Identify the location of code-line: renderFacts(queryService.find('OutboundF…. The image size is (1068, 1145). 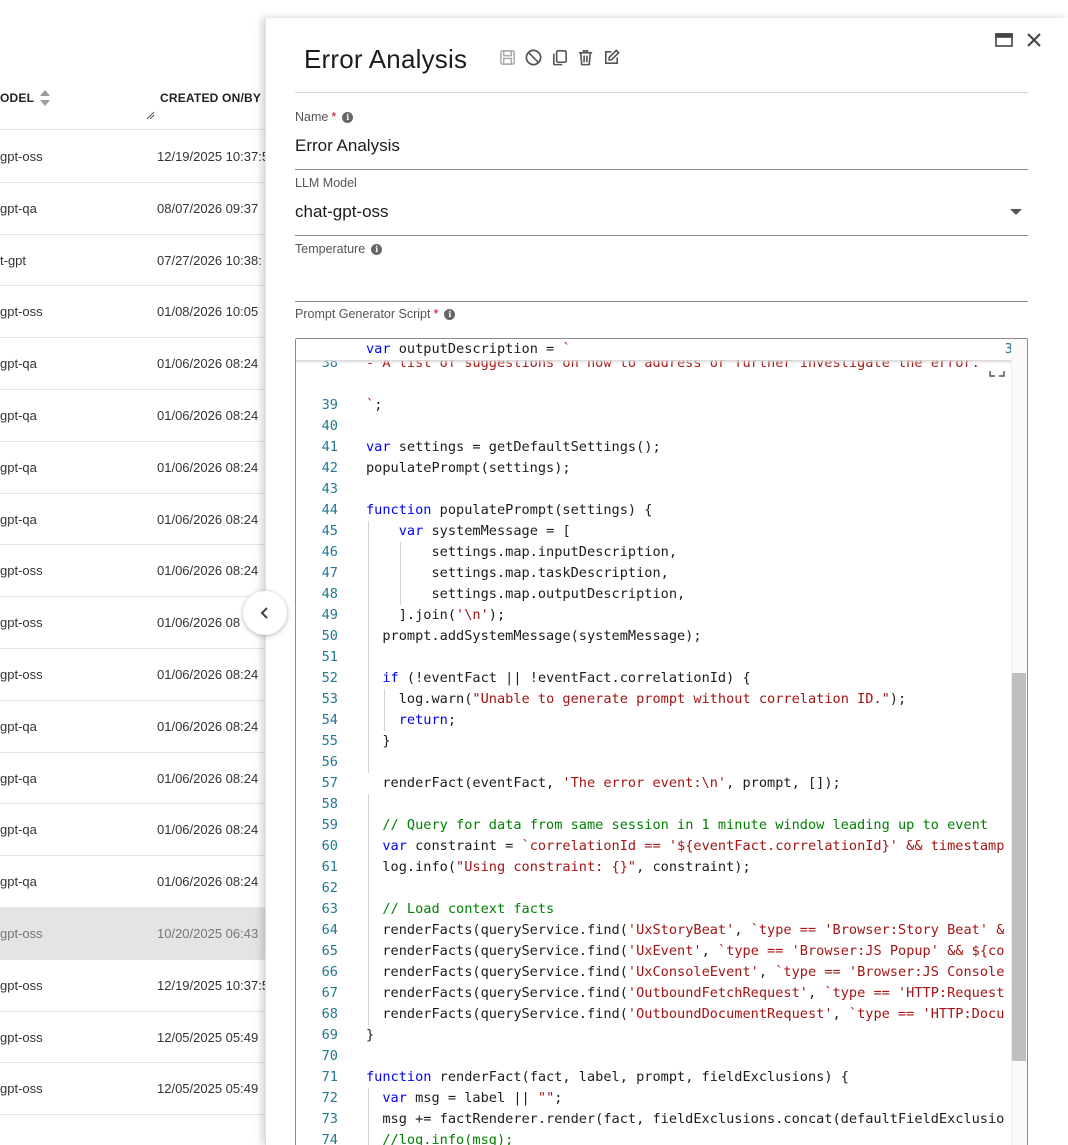
(685, 993).